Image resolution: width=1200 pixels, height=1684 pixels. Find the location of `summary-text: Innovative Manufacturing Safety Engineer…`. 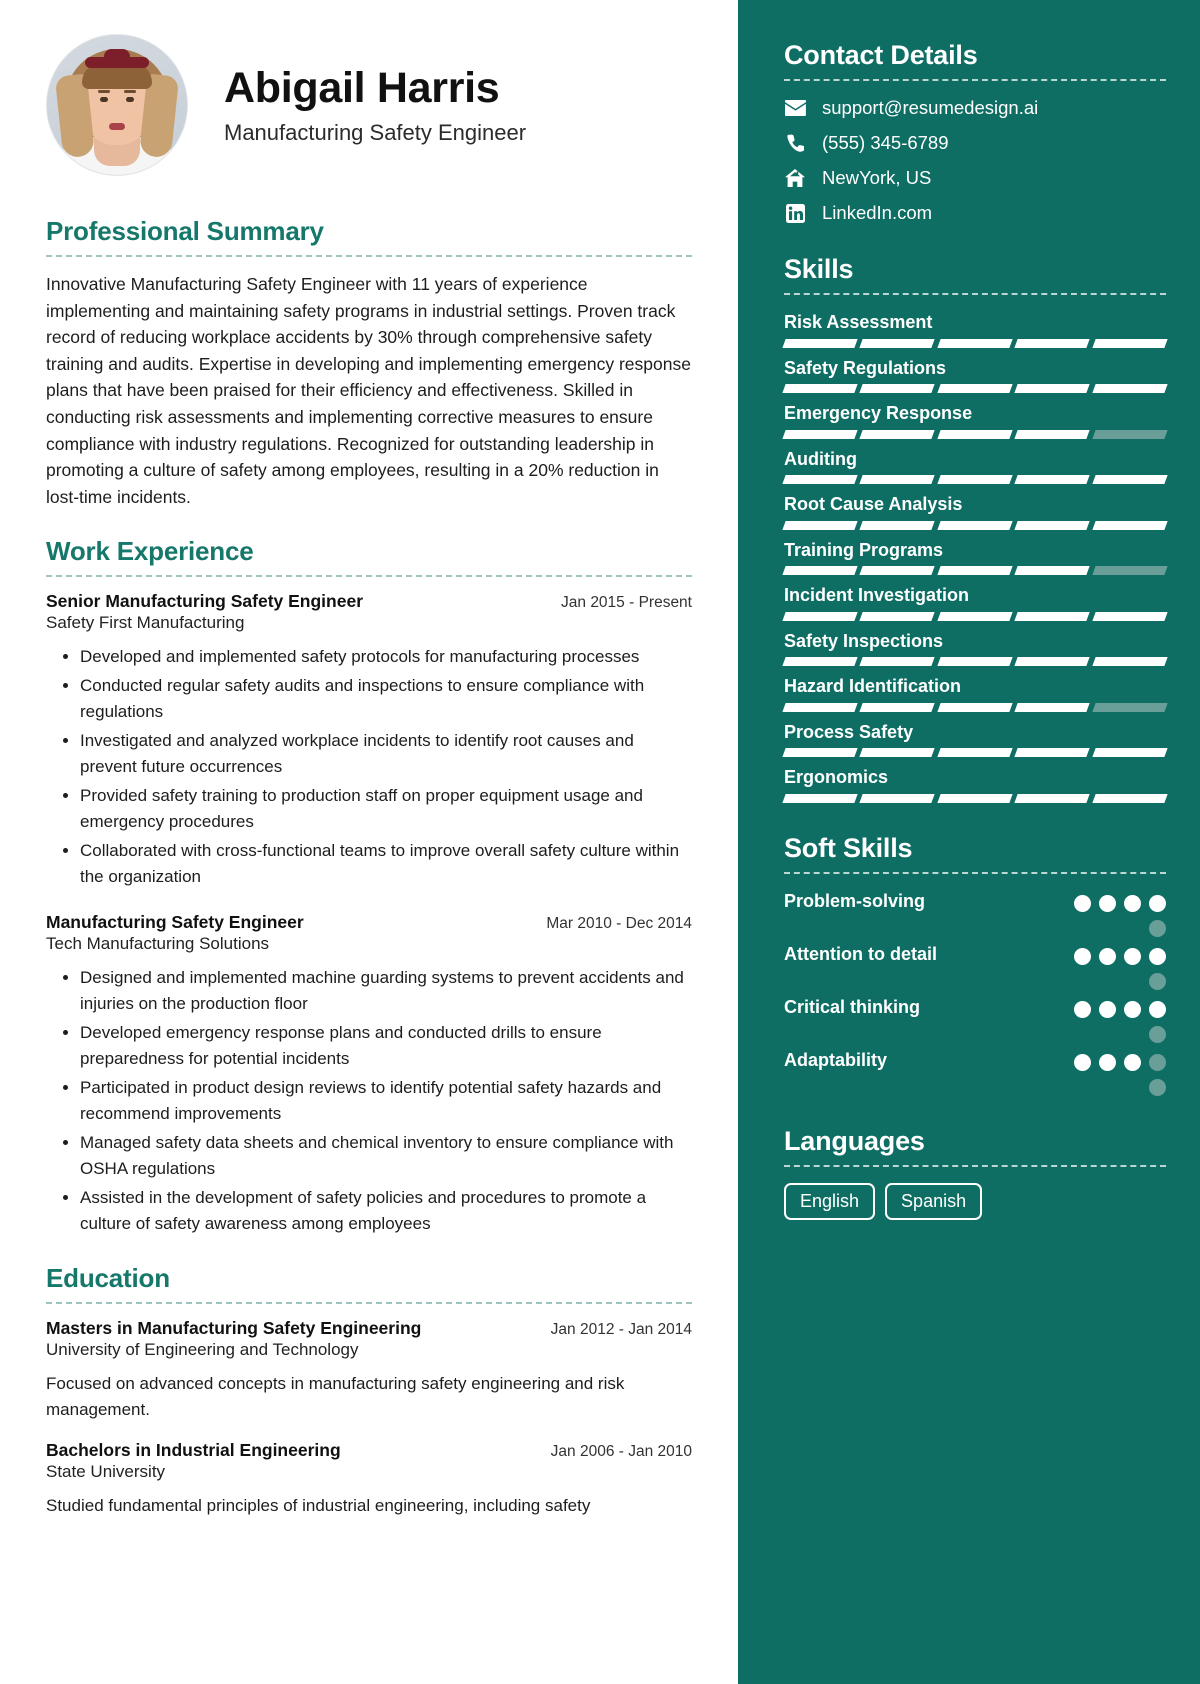

summary-text: Innovative Manufacturing Safety Engineer… is located at coordinates (368, 390).